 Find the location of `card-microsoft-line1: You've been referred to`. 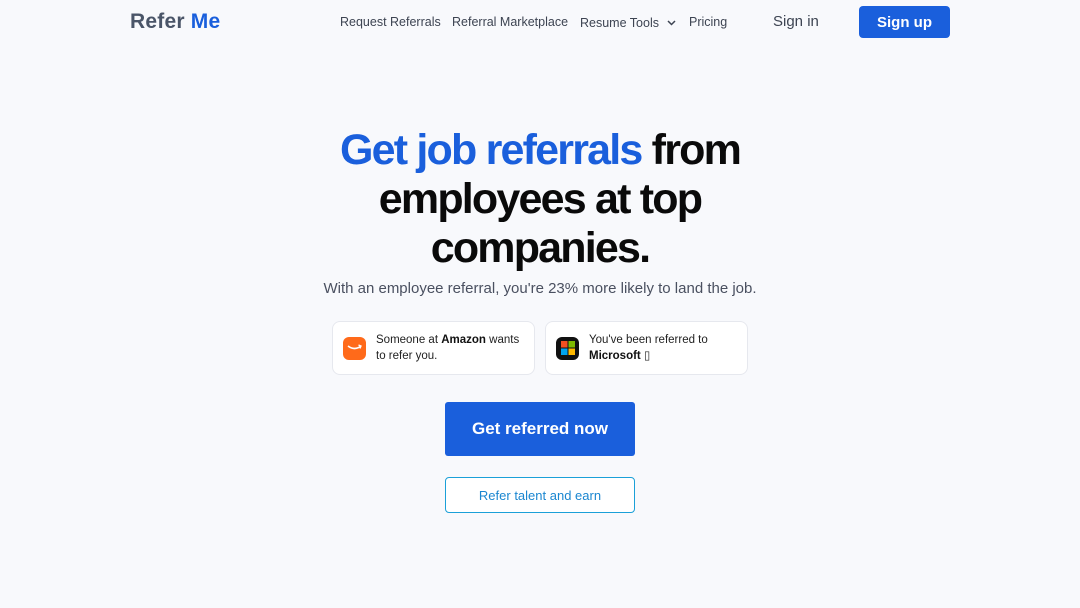

card-microsoft-line1: You've been referred to is located at coordinates (648, 340).